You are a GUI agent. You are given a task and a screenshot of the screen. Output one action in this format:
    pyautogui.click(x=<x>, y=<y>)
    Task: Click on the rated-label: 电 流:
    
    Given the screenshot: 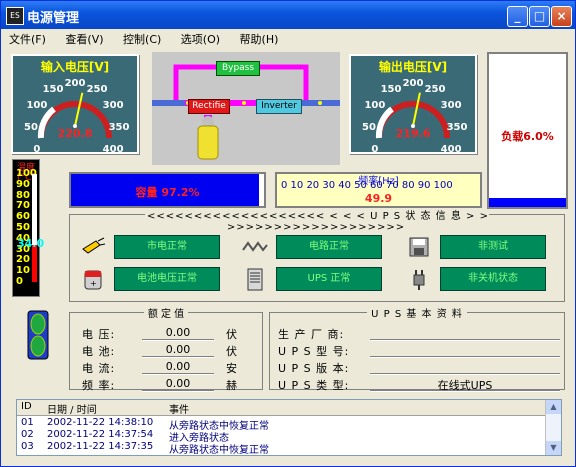 What is the action you would take?
    pyautogui.click(x=99, y=368)
    